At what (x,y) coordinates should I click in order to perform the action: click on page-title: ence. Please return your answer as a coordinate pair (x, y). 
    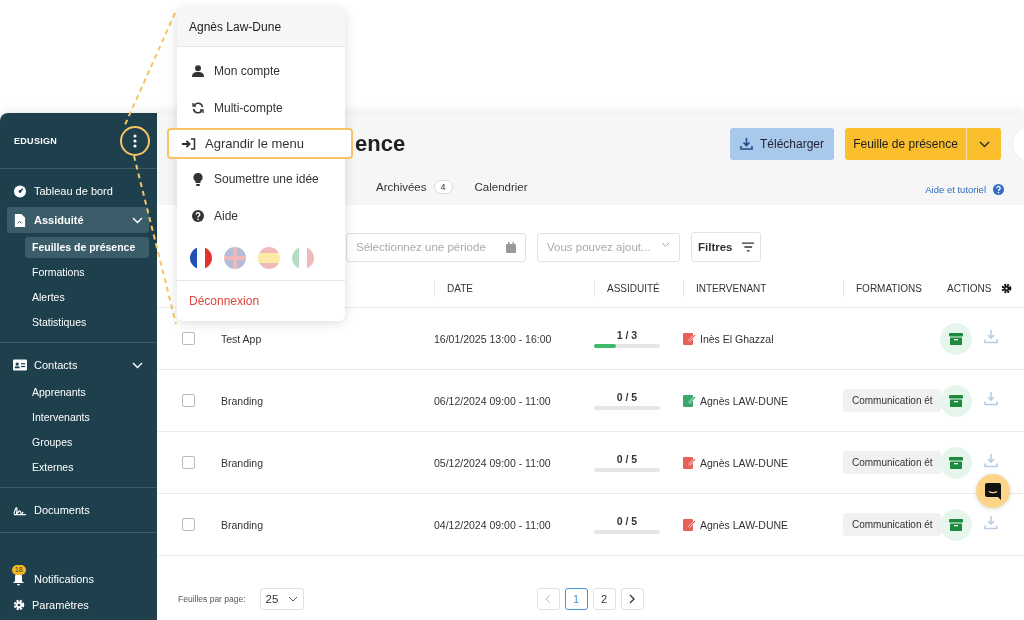
    Looking at the image, I should click on (380, 144).